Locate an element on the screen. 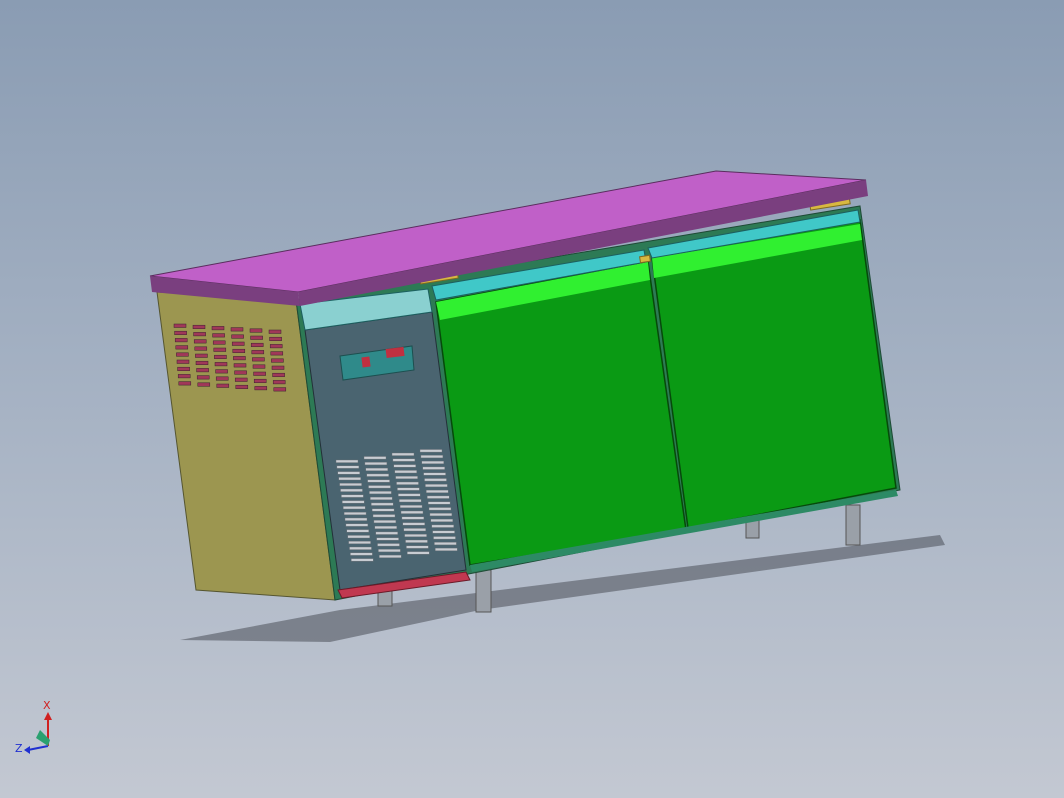 The image size is (1064, 798). triad-z-arrow is located at coordinates (27, 750).